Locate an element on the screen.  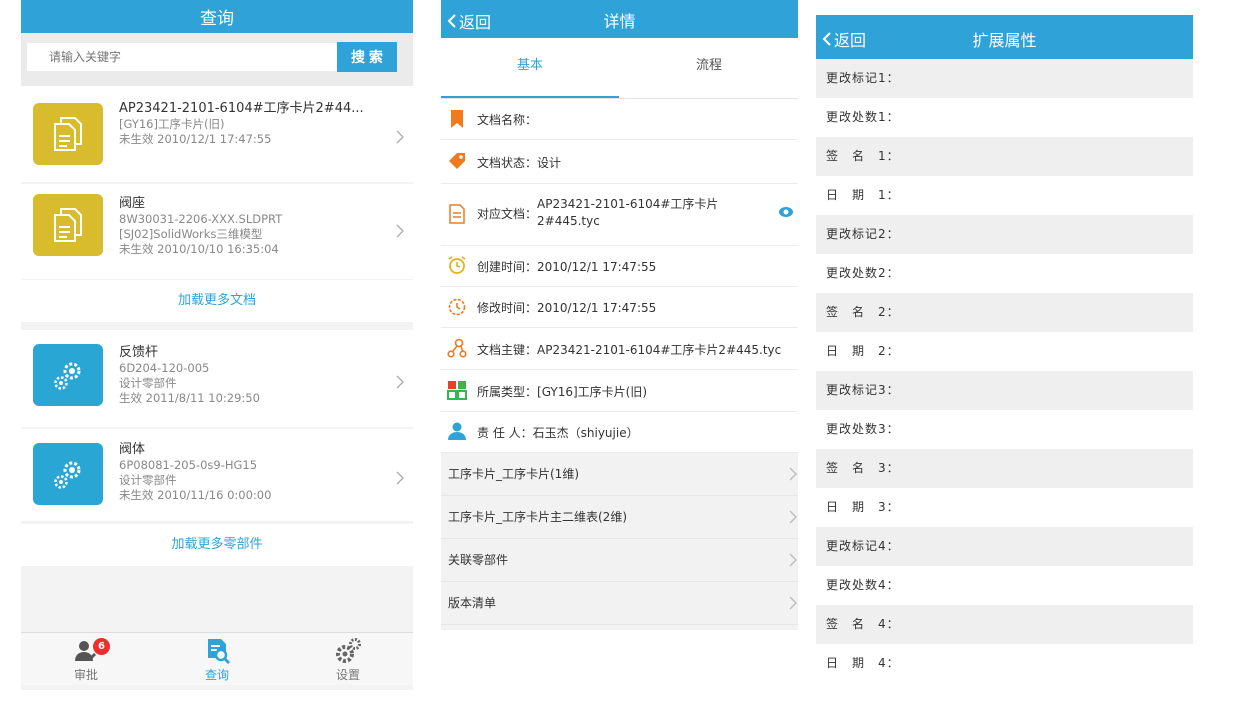
field-text: 文档名称： is located at coordinates (622, 119).